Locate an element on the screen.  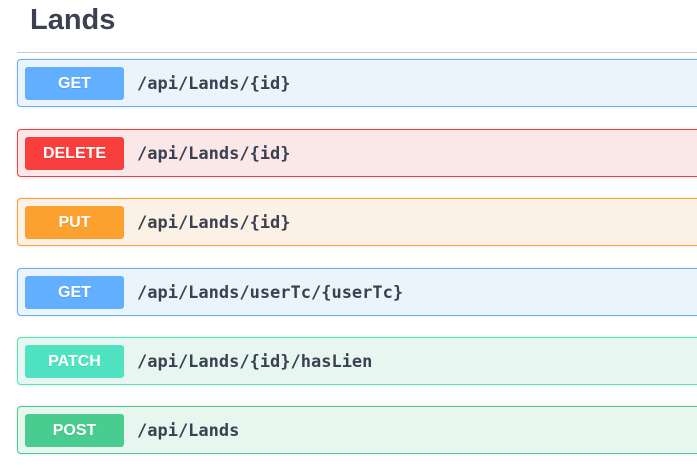
operation-get-land-by-id: GET /api/Lands/{id} is located at coordinates (357, 83).